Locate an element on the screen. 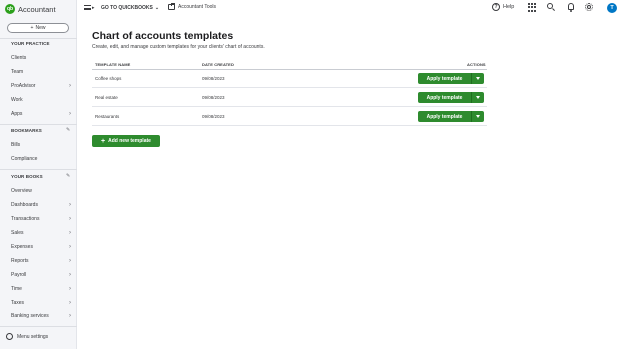 This screenshot has width=624, height=349. sidebar-item-overview: Overview is located at coordinates (42, 191).